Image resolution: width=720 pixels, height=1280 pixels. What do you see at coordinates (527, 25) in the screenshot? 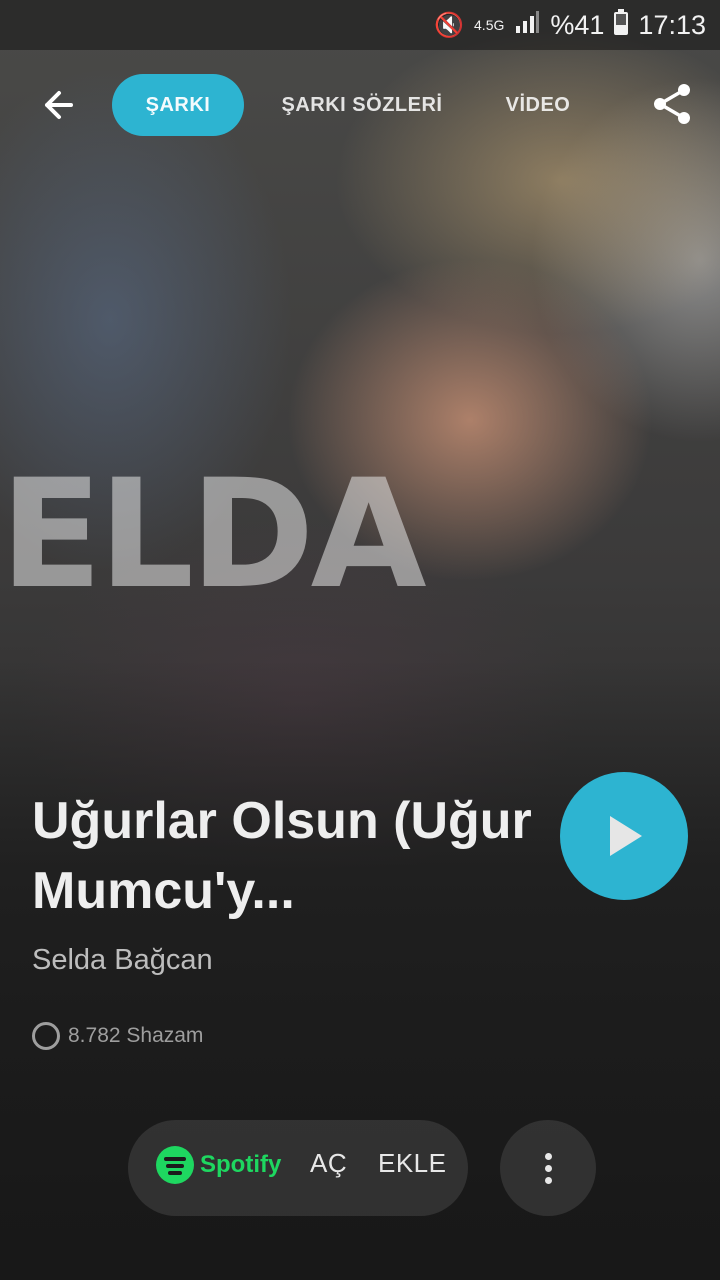
I see `signal-icon` at bounding box center [527, 25].